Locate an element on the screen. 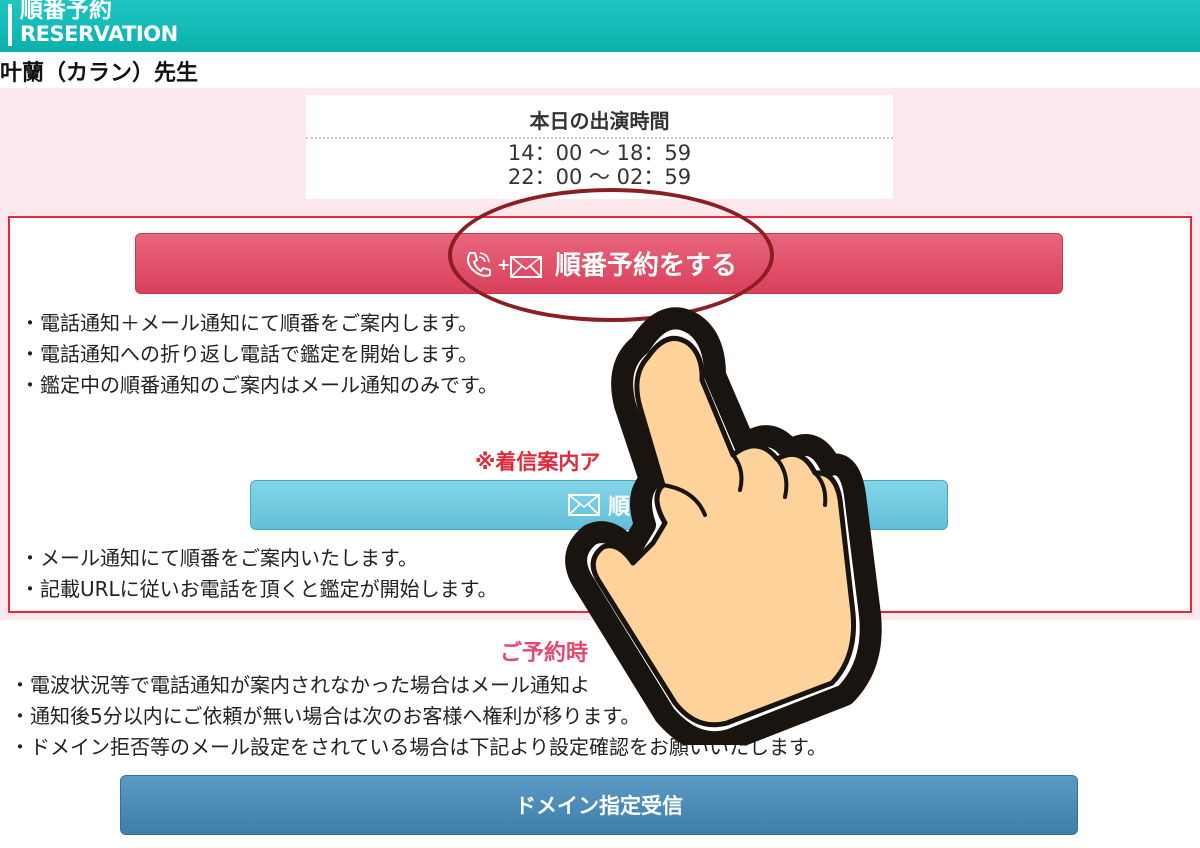  schedule-time-1: 14：00 〜 18：59 is located at coordinates (599, 153).